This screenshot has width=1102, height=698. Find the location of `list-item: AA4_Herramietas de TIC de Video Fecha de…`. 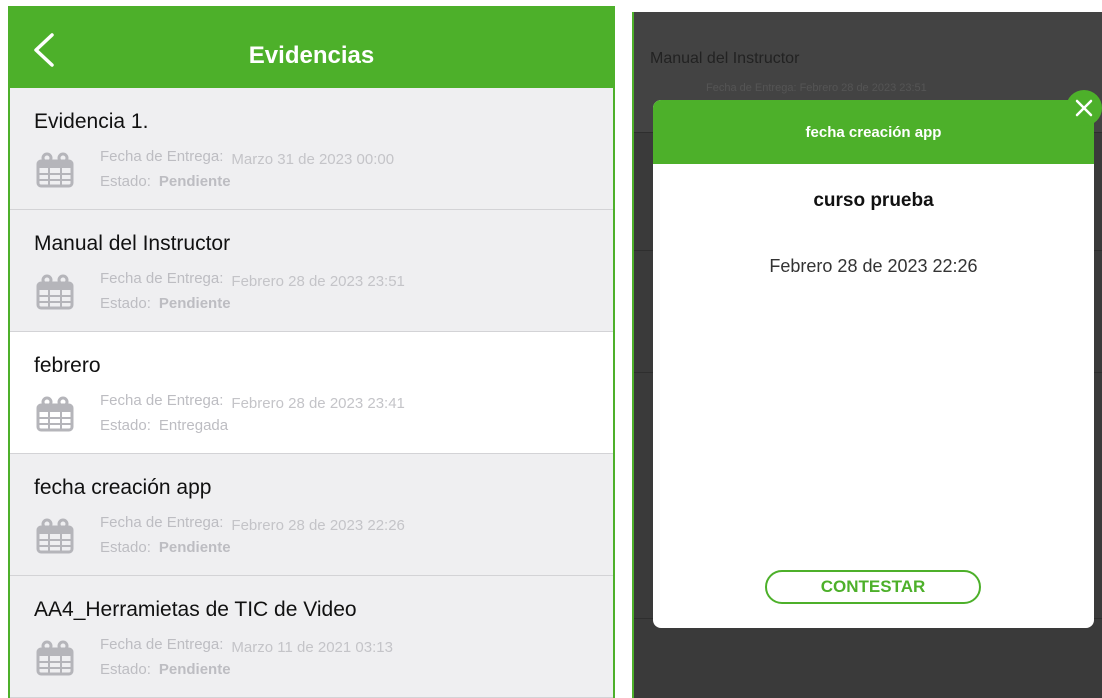

list-item: AA4_Herramietas de TIC de Video Fecha de… is located at coordinates (311, 637).